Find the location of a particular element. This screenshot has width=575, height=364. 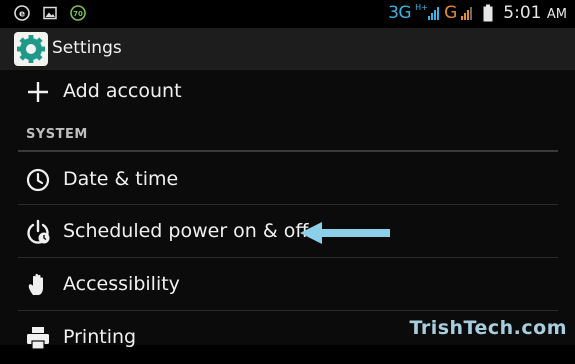

annotation-arrow-icon is located at coordinates (345, 233).